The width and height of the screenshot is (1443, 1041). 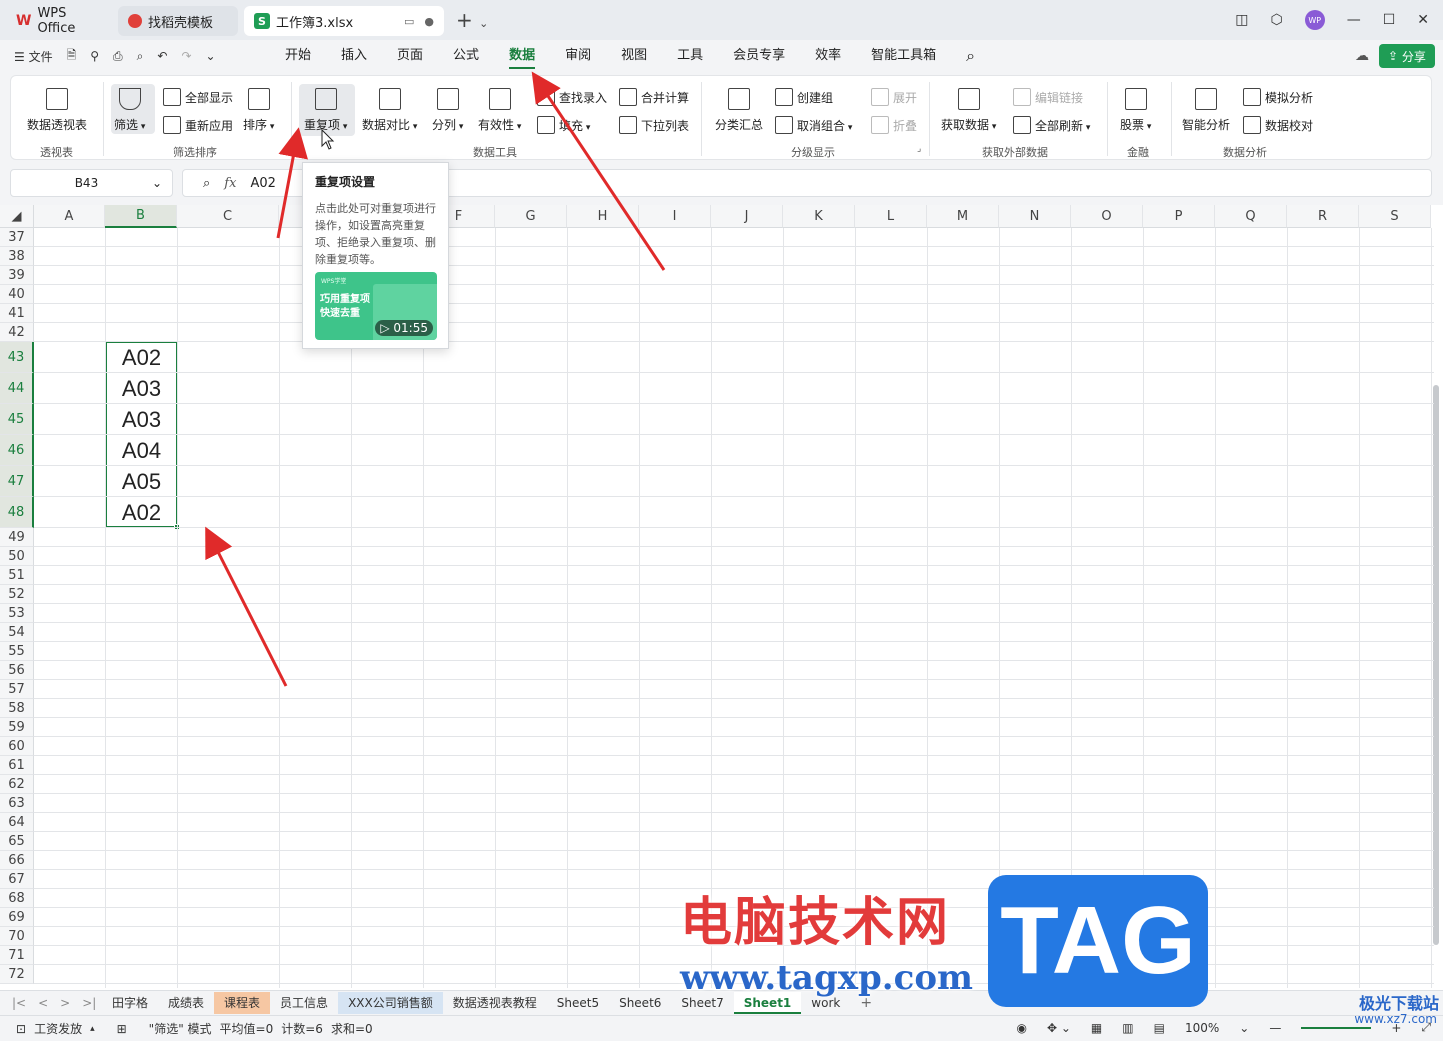 What do you see at coordinates (17, 841) in the screenshot?
I see `row-header-65: 65` at bounding box center [17, 841].